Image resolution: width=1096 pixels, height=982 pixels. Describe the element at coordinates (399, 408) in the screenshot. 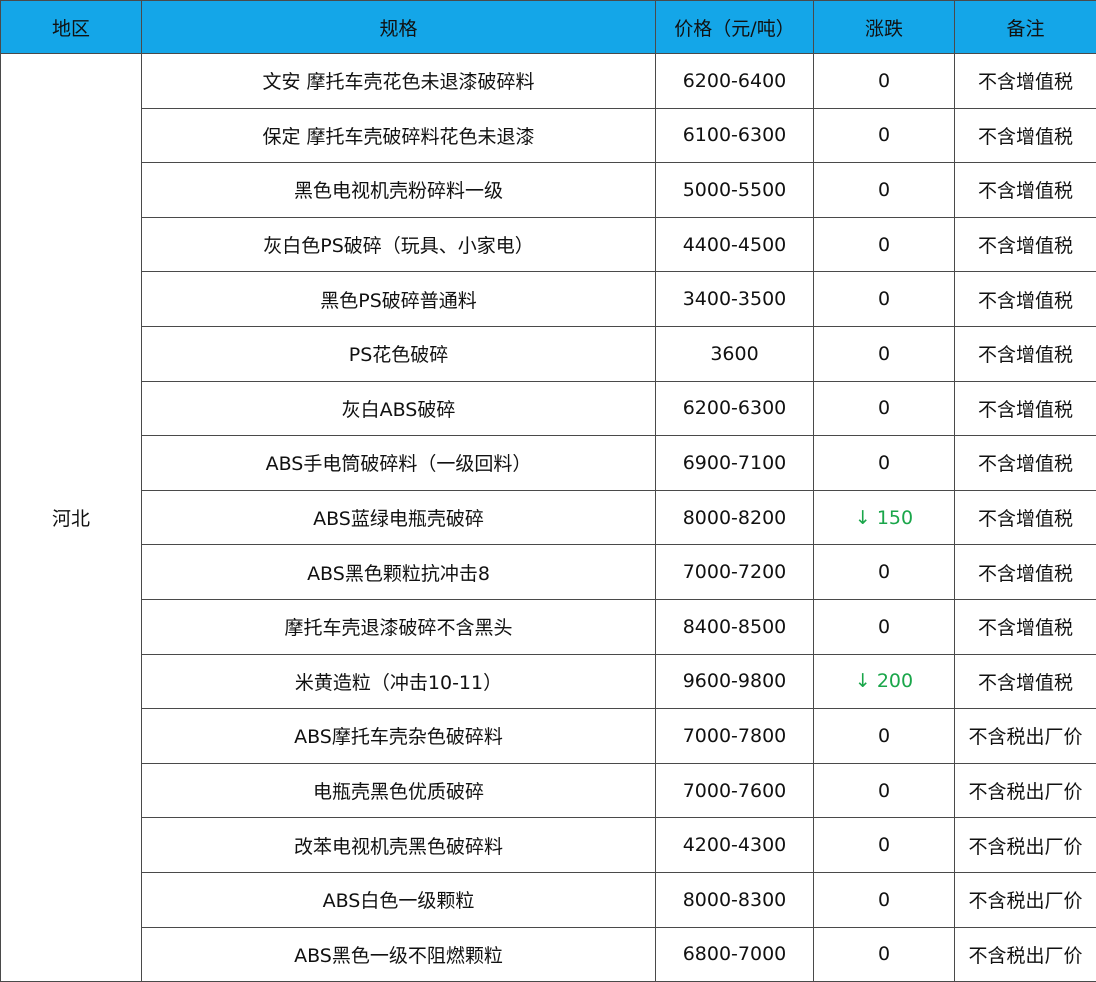

I see `spec-cell: 灰白ABS破碎` at that location.